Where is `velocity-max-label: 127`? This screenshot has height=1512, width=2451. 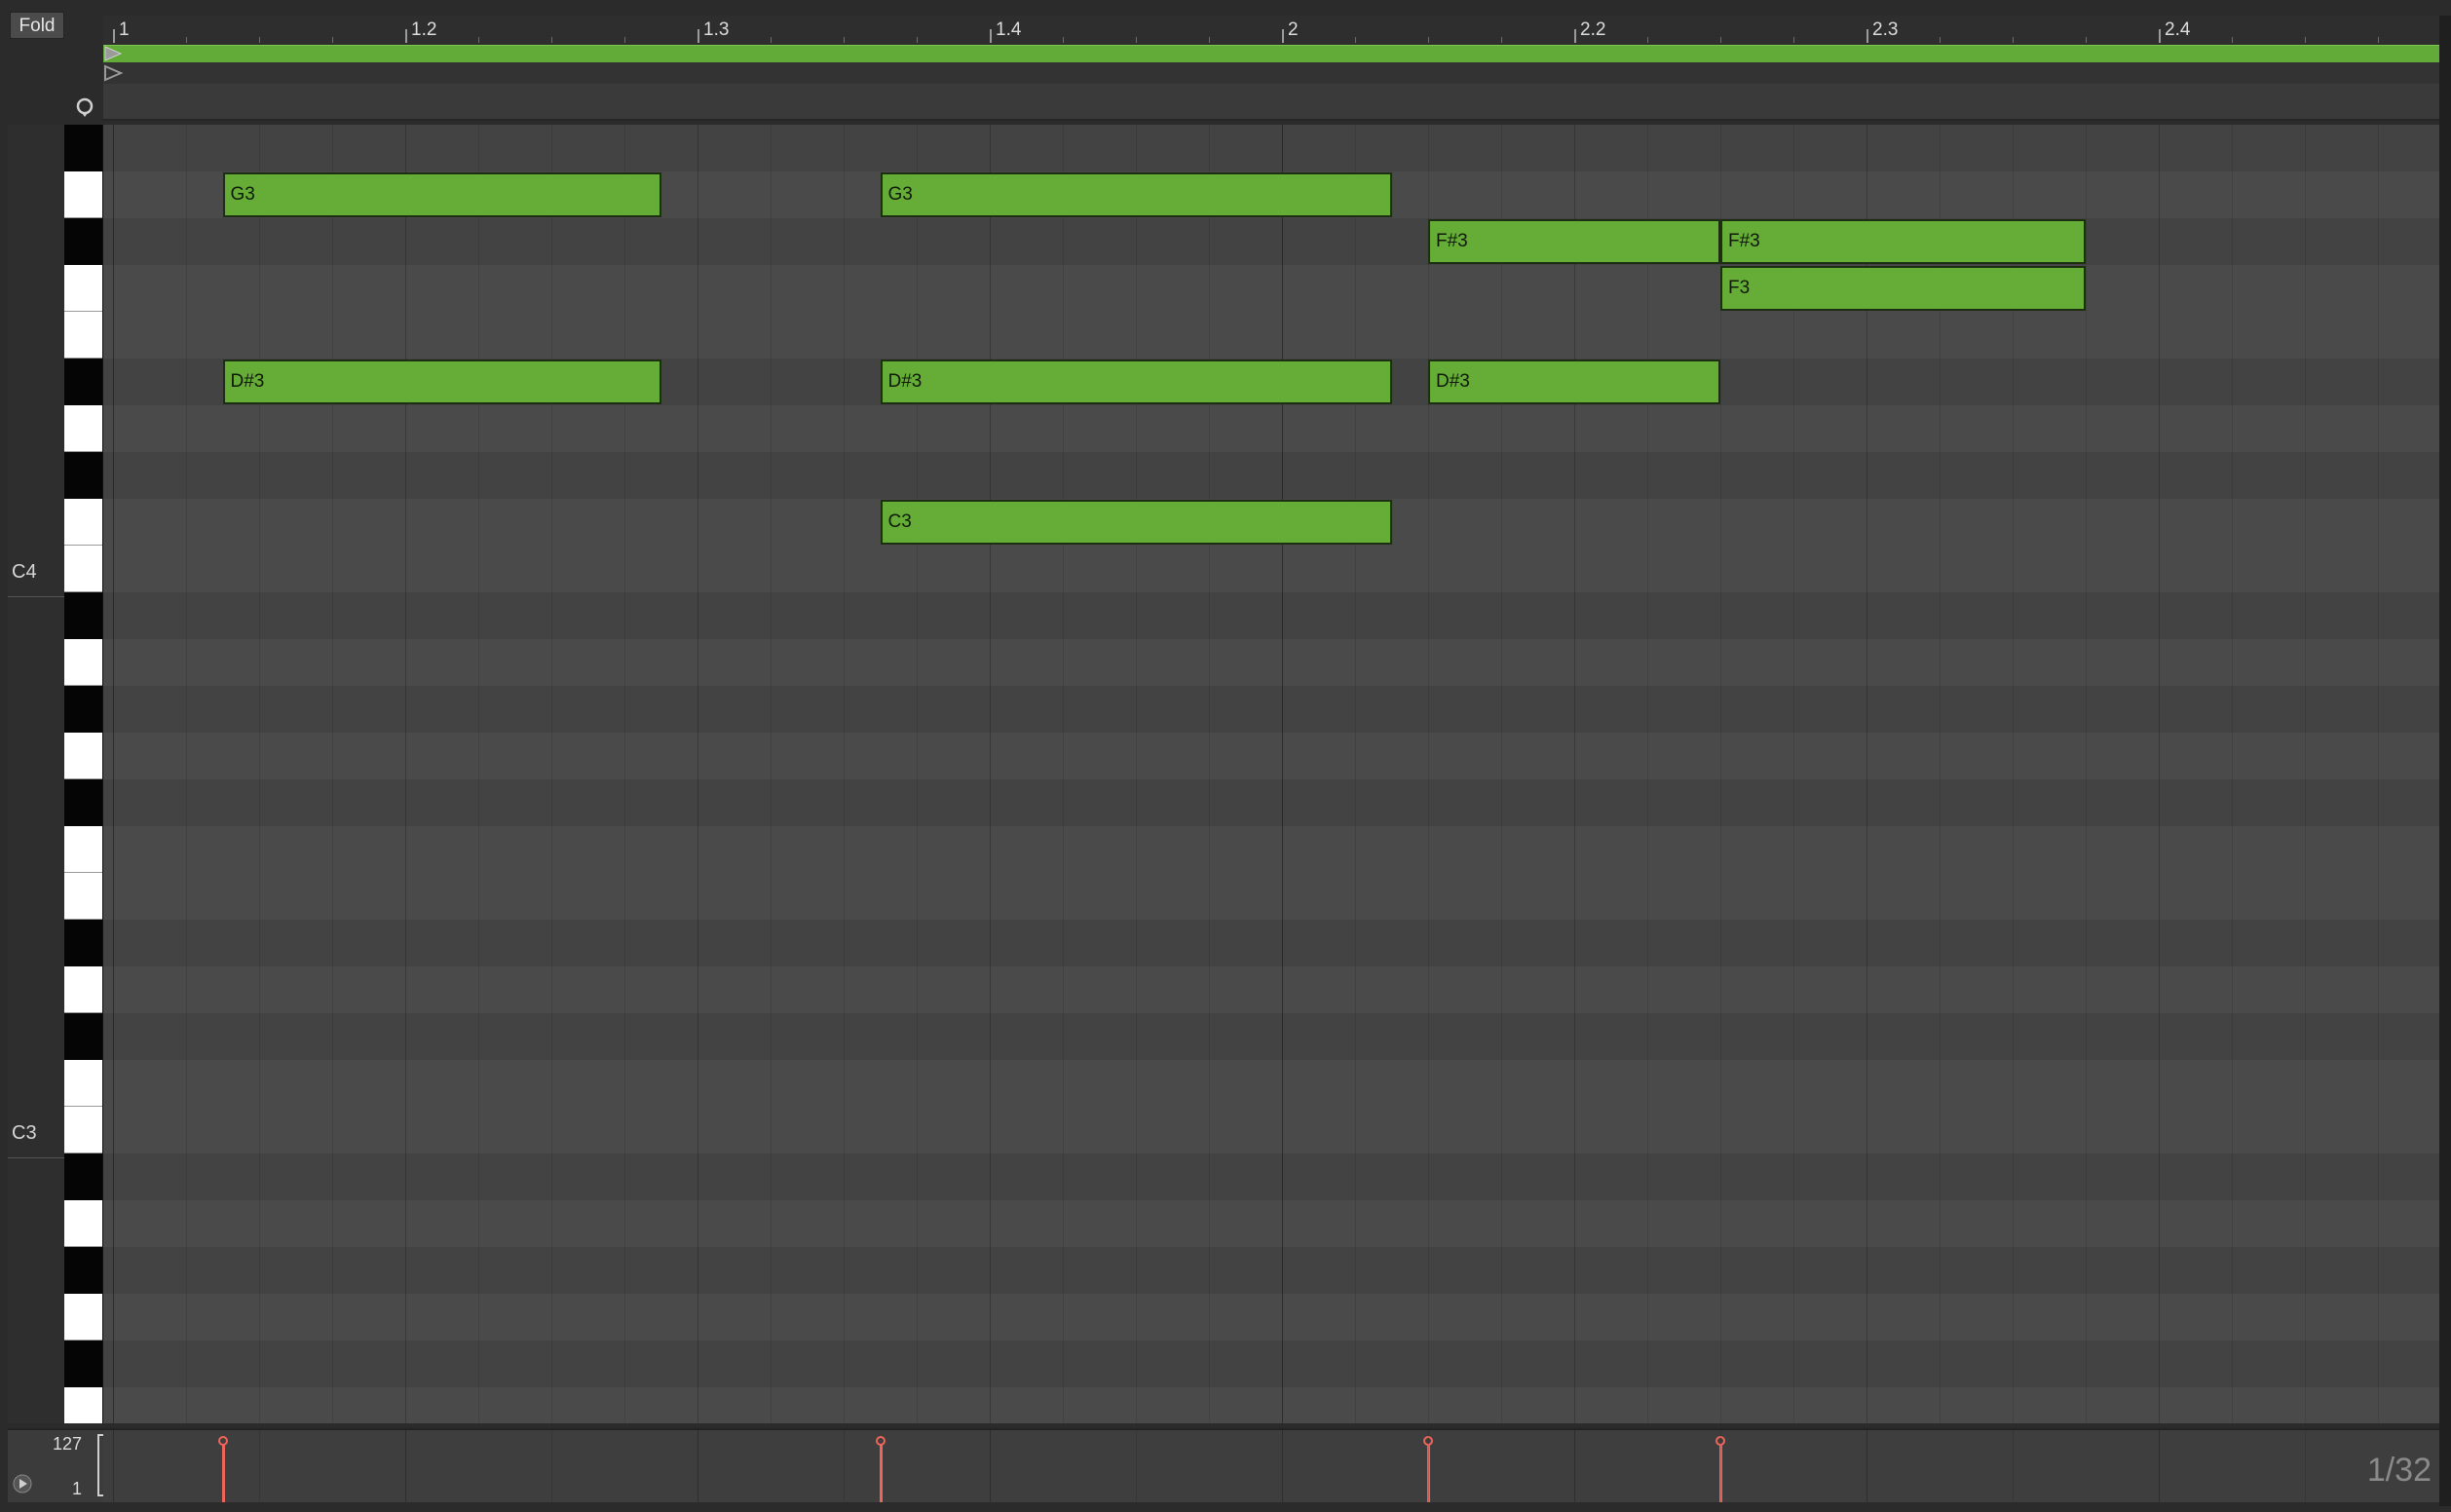 velocity-max-label: 127 is located at coordinates (67, 1444).